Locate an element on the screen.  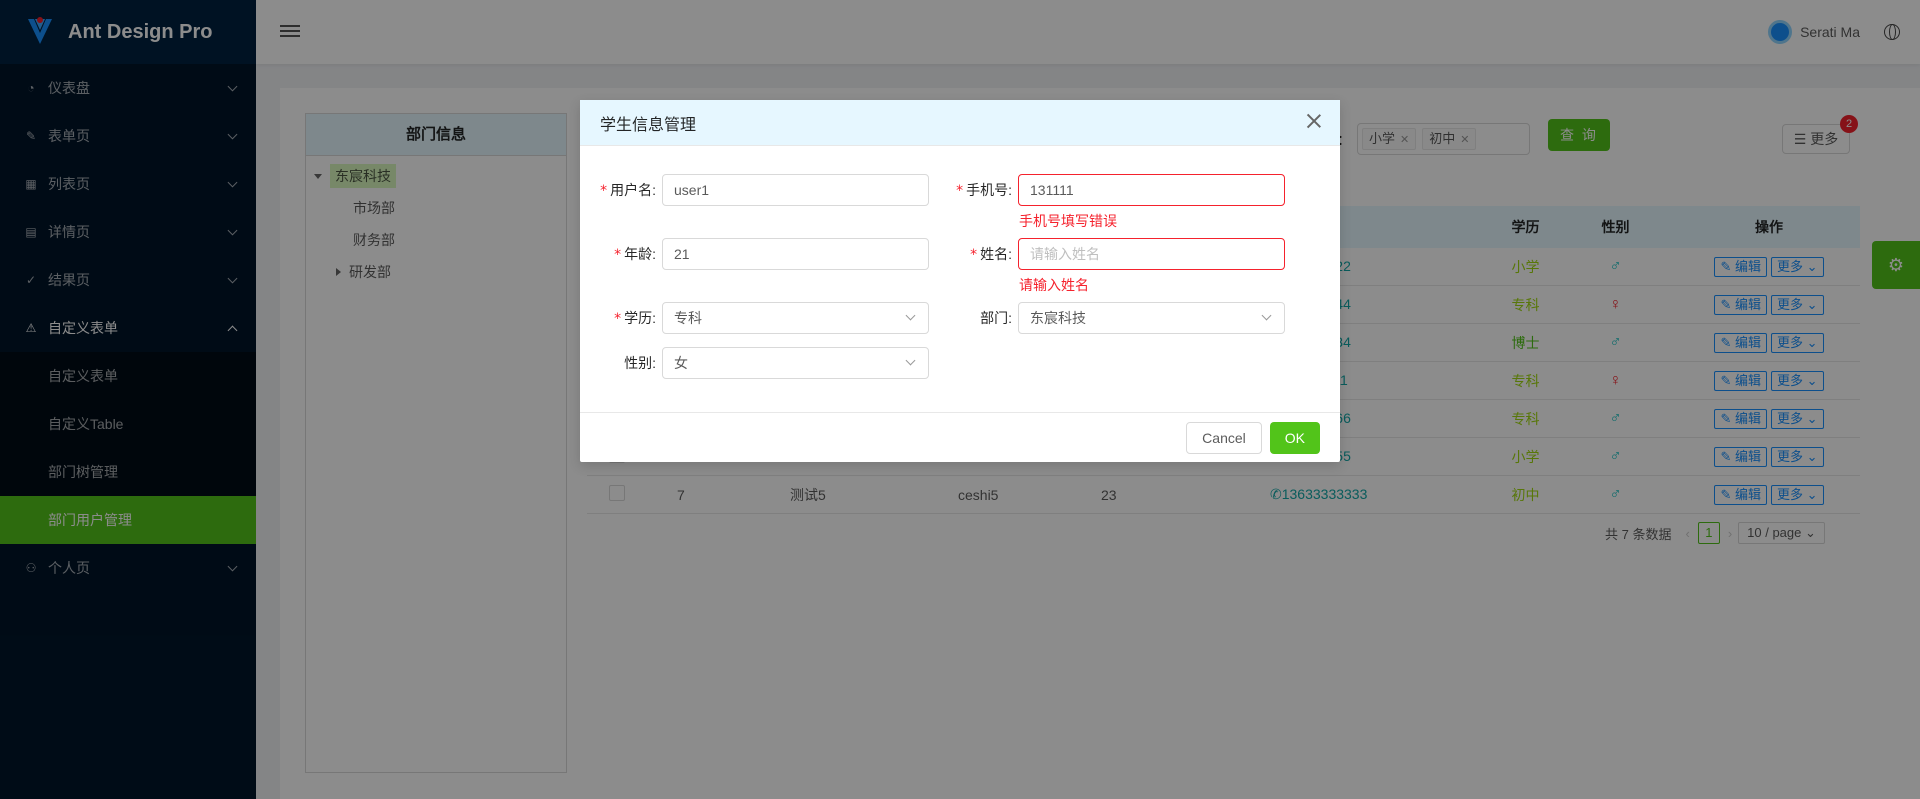
field-label: * 学历: is located at coordinates (621, 318).